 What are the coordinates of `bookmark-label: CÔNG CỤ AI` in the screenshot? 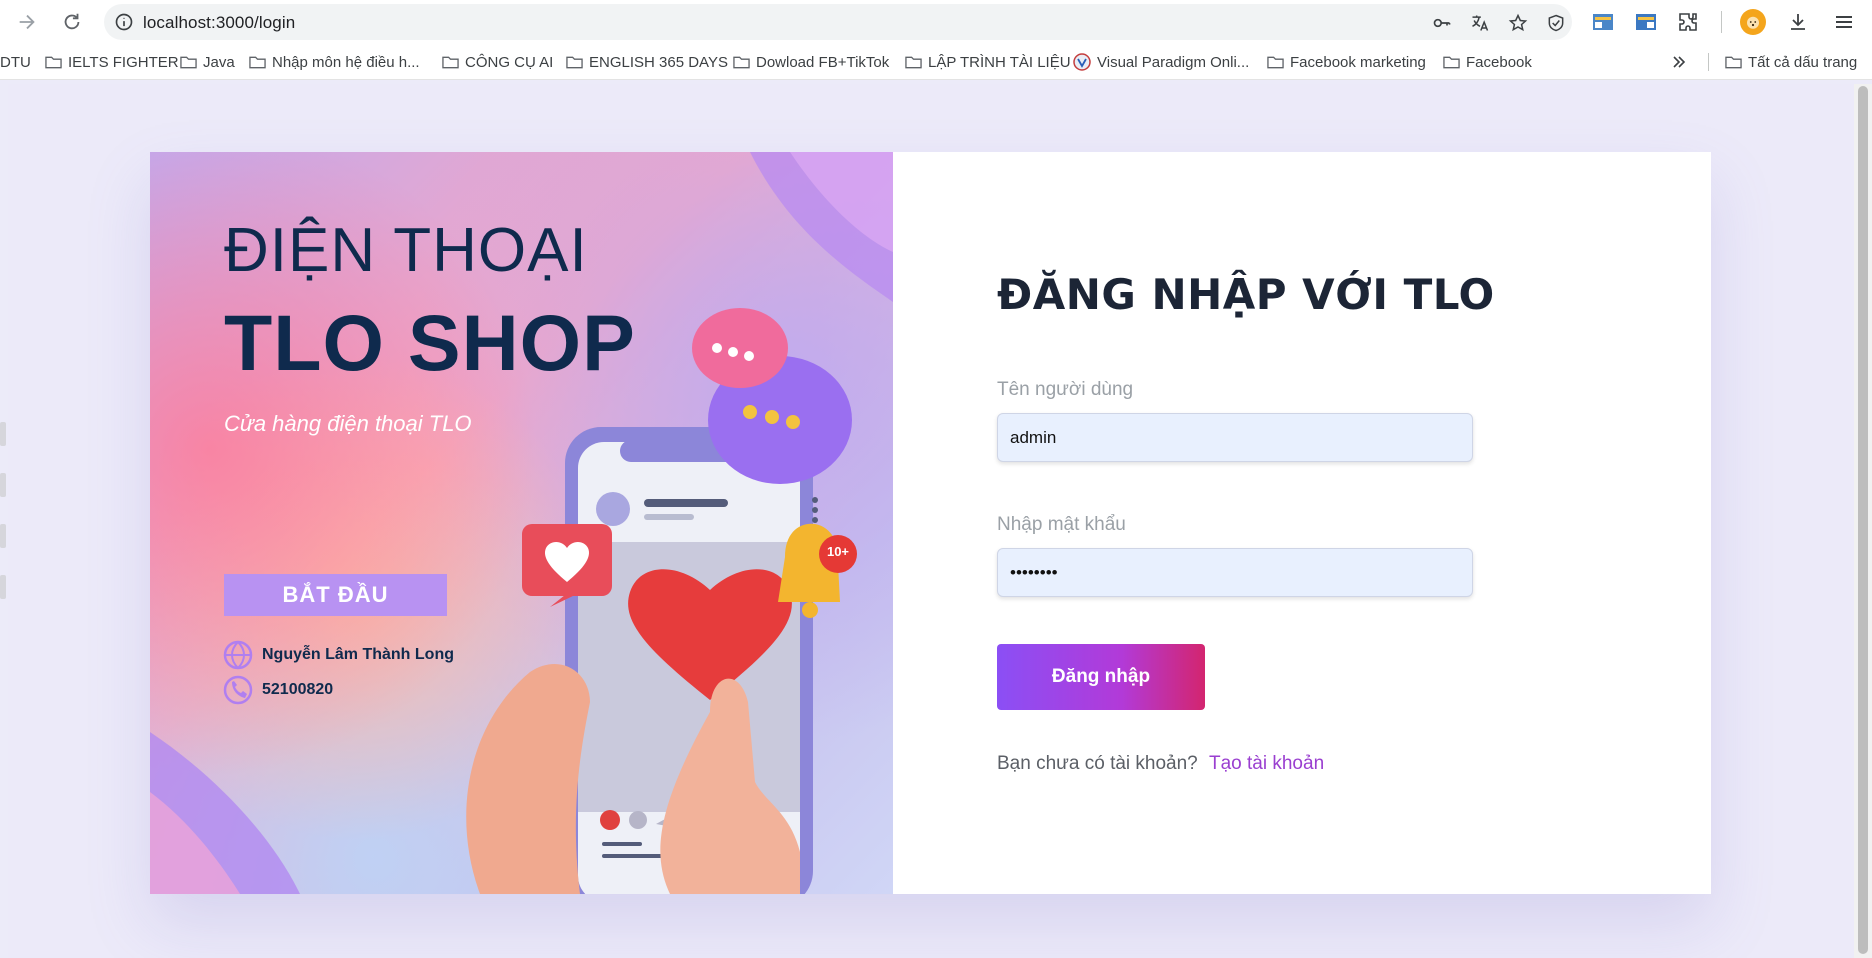 It's located at (509, 62).